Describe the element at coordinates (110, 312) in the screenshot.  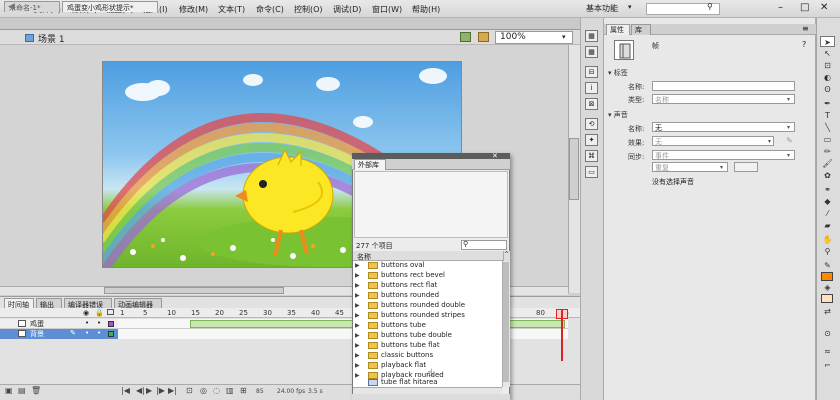
I see `outline-icon` at that location.